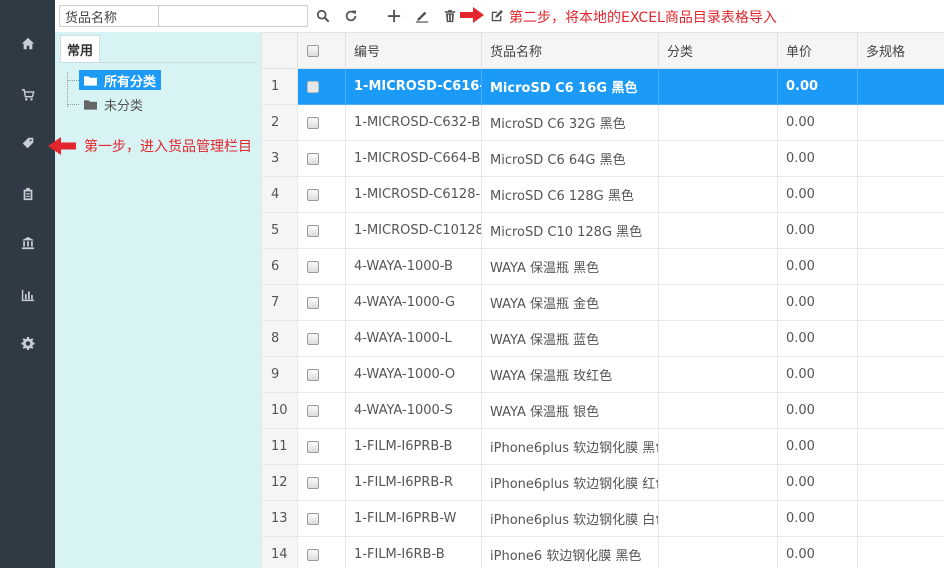 The height and width of the screenshot is (568, 944). I want to click on tree-item-all-categories: 所有分类, so click(120, 80).